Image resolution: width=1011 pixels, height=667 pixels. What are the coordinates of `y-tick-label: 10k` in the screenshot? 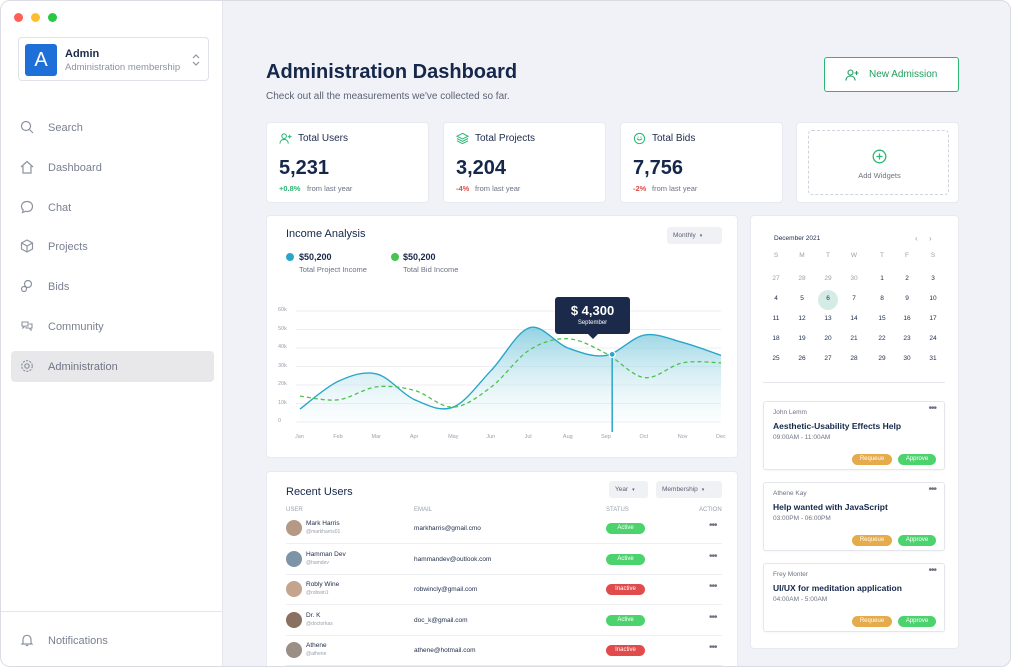 It's located at (282, 402).